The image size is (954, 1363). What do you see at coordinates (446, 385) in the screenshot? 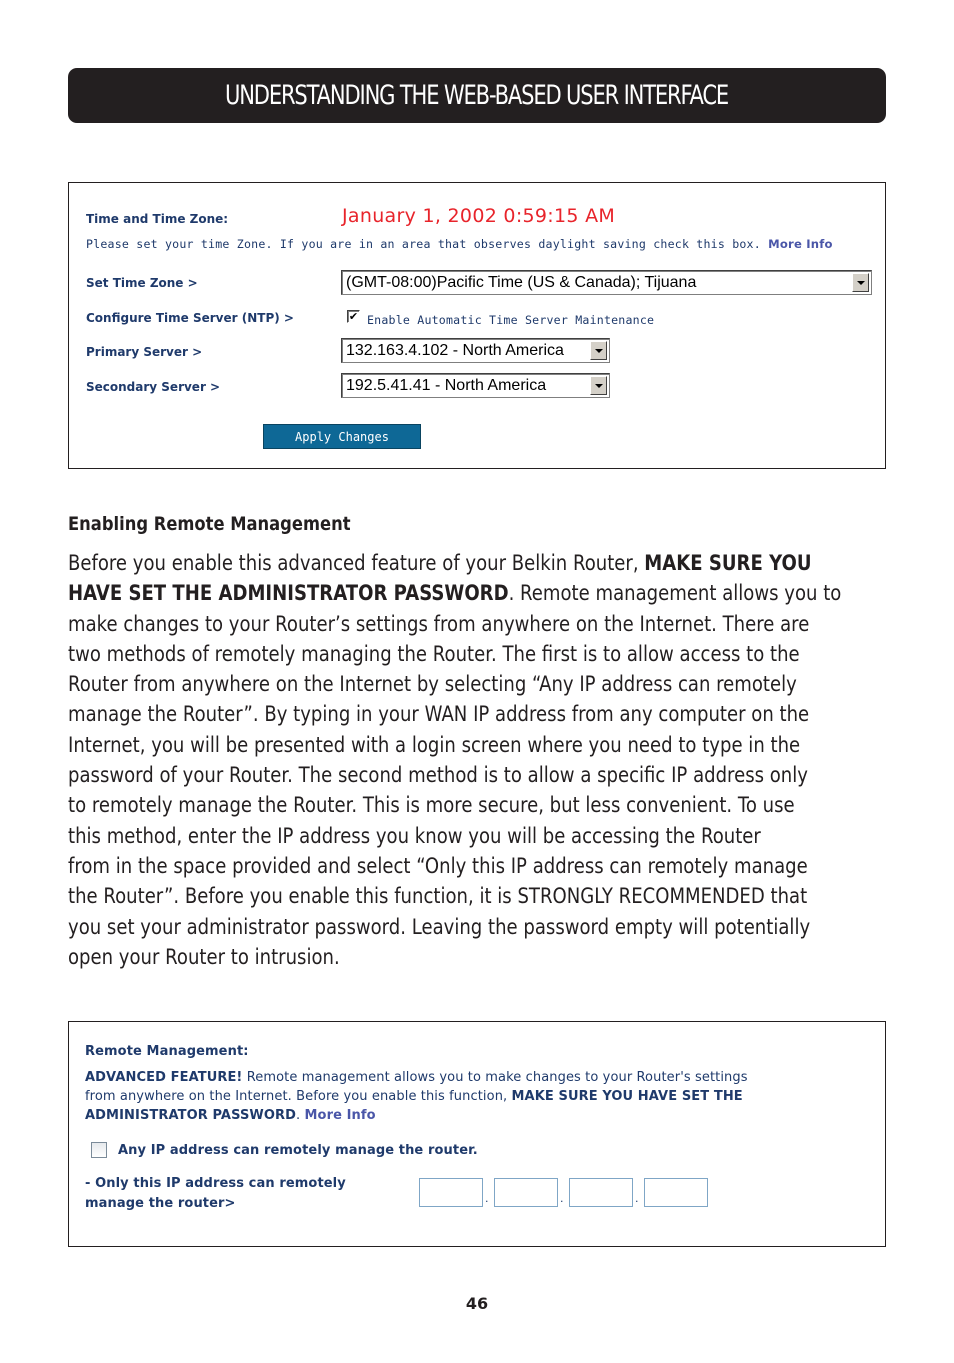
I see `secondary-server-value: 192.5.41.41 - North America` at bounding box center [446, 385].